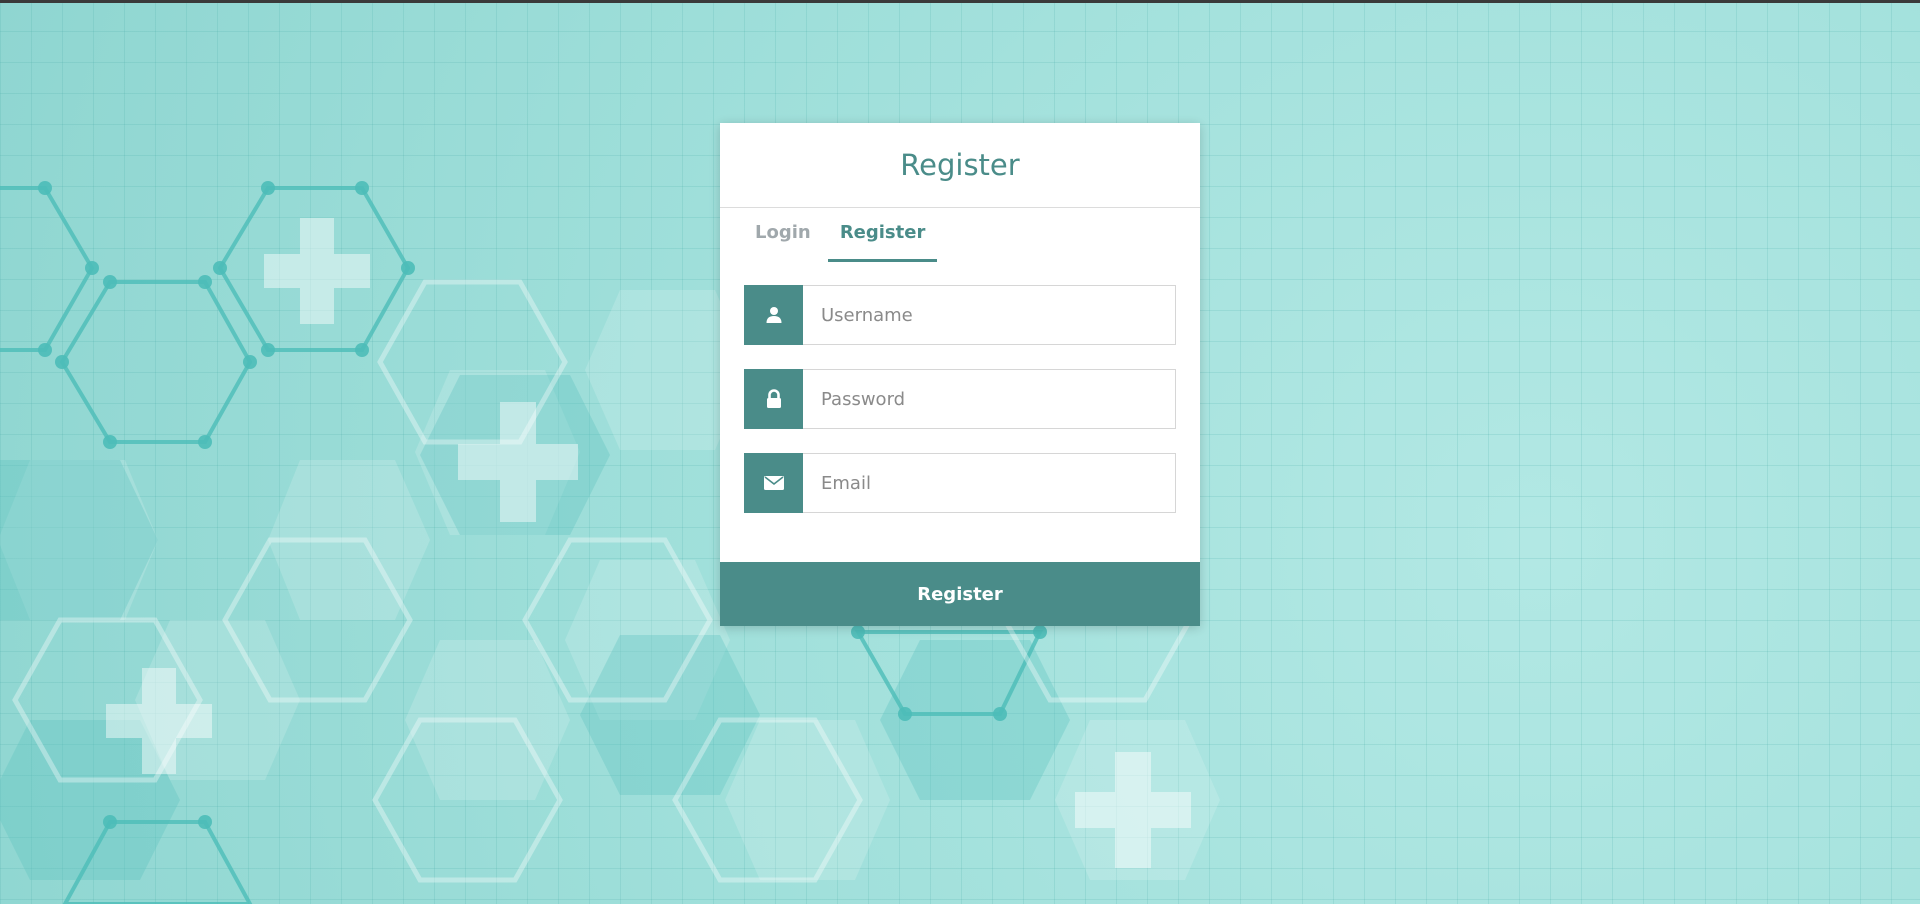  What do you see at coordinates (989, 483) in the screenshot?
I see `email-input` at bounding box center [989, 483].